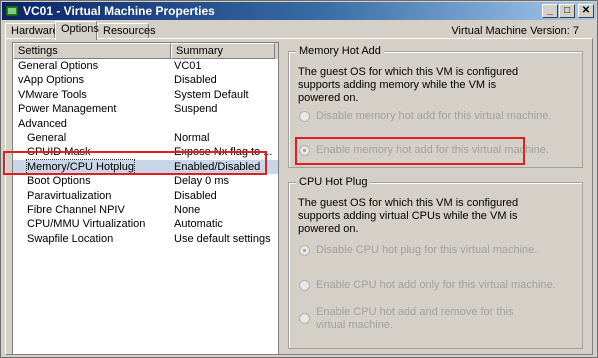  What do you see at coordinates (333, 182) in the screenshot?
I see `cpu-hot-plug-title: CPU Hot Plug` at bounding box center [333, 182].